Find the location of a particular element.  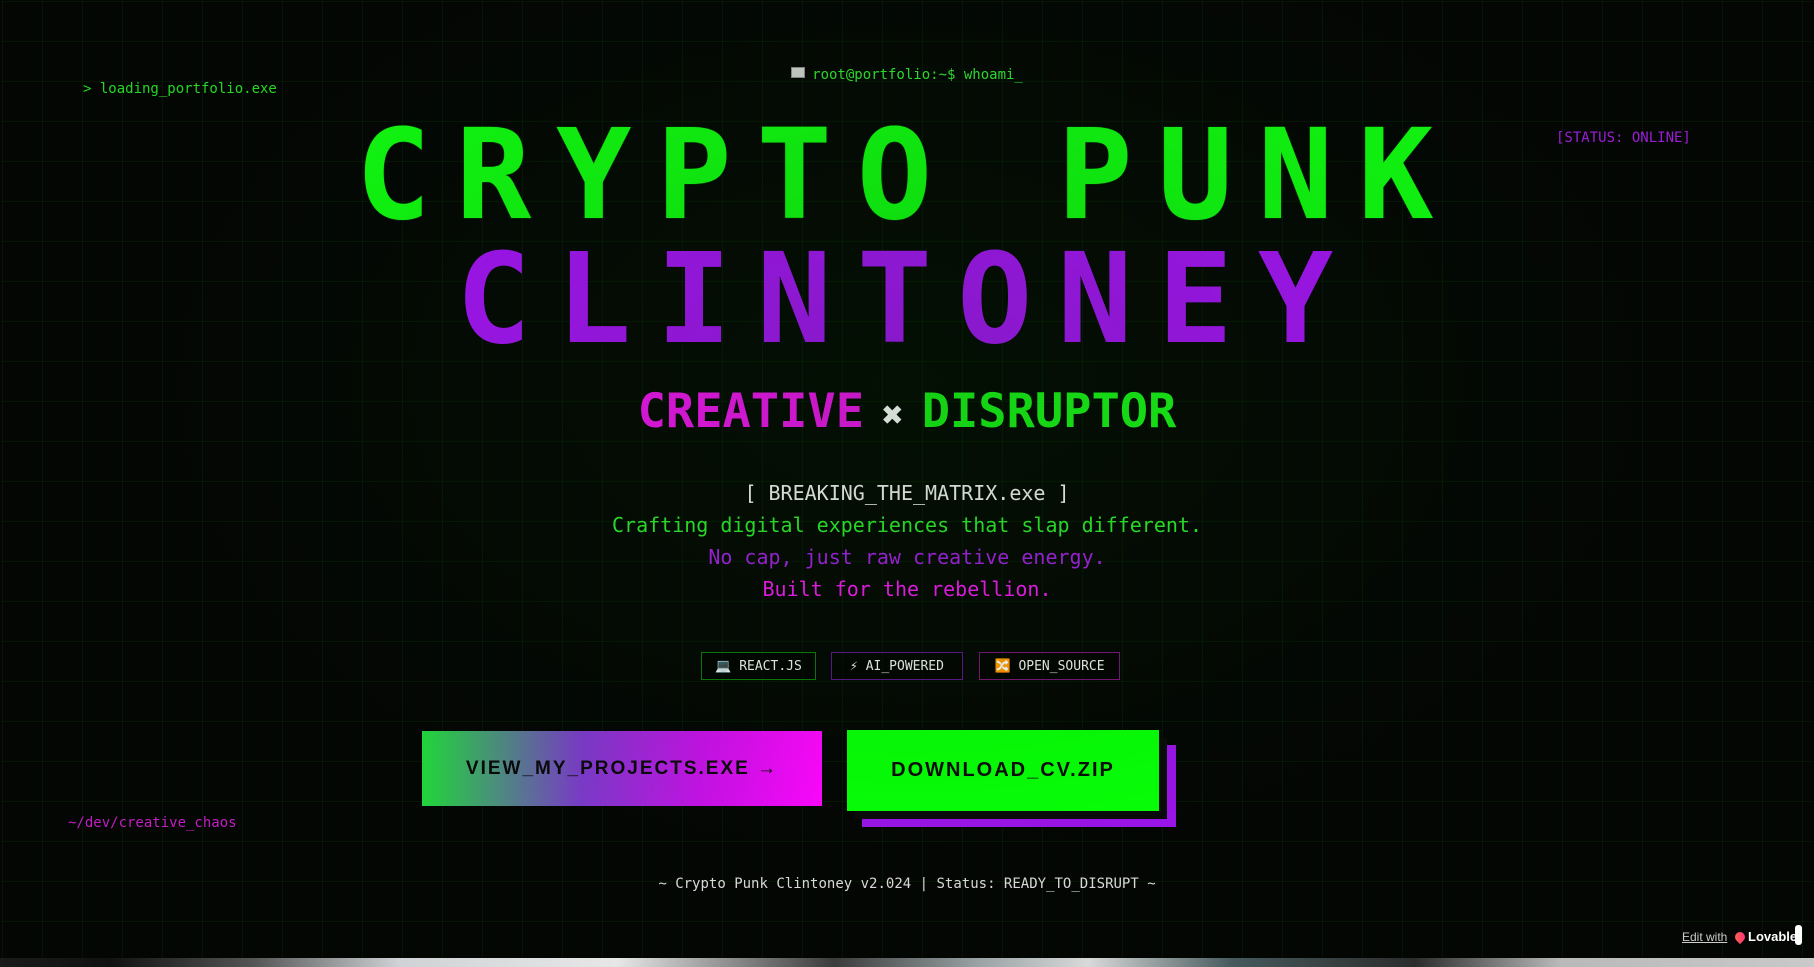

edit-with-link: Edit with is located at coordinates (1704, 937).